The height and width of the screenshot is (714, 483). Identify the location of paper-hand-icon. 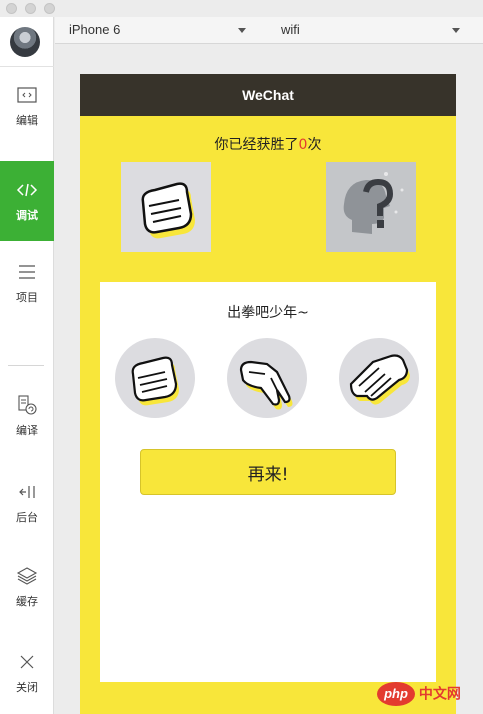
(379, 379).